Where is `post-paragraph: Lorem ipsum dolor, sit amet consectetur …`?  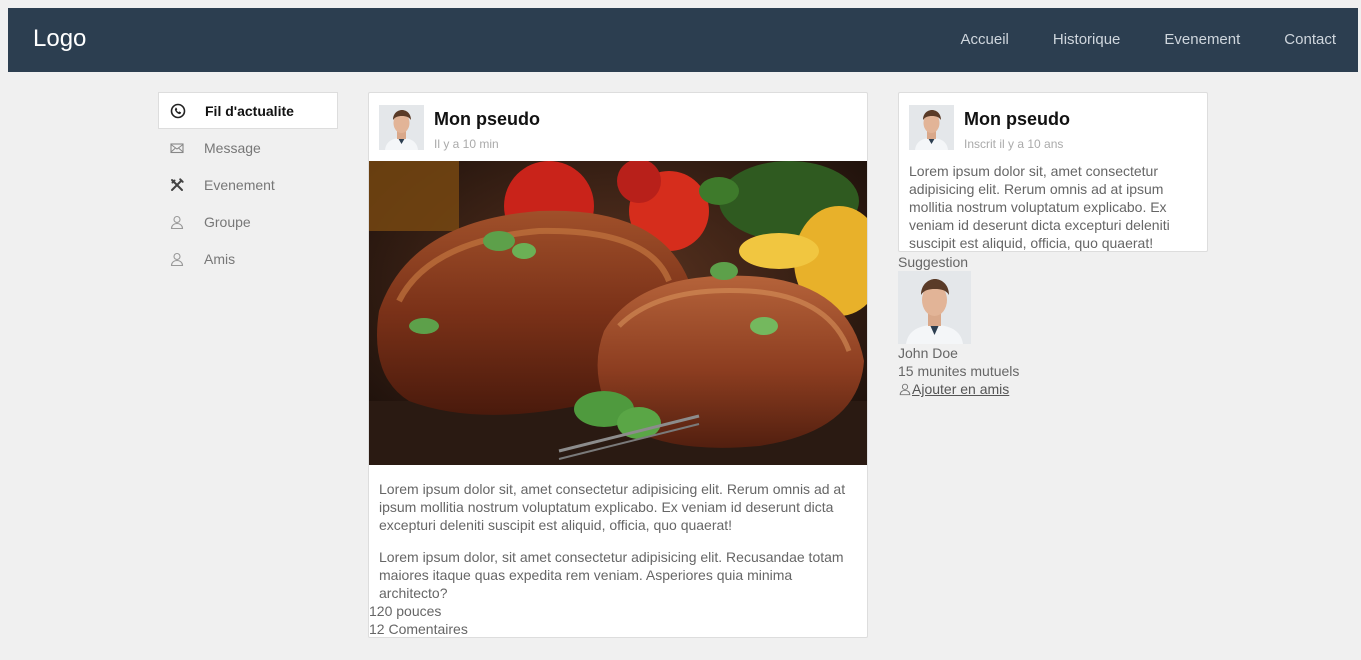 post-paragraph: Lorem ipsum dolor, sit amet consectetur … is located at coordinates (611, 575).